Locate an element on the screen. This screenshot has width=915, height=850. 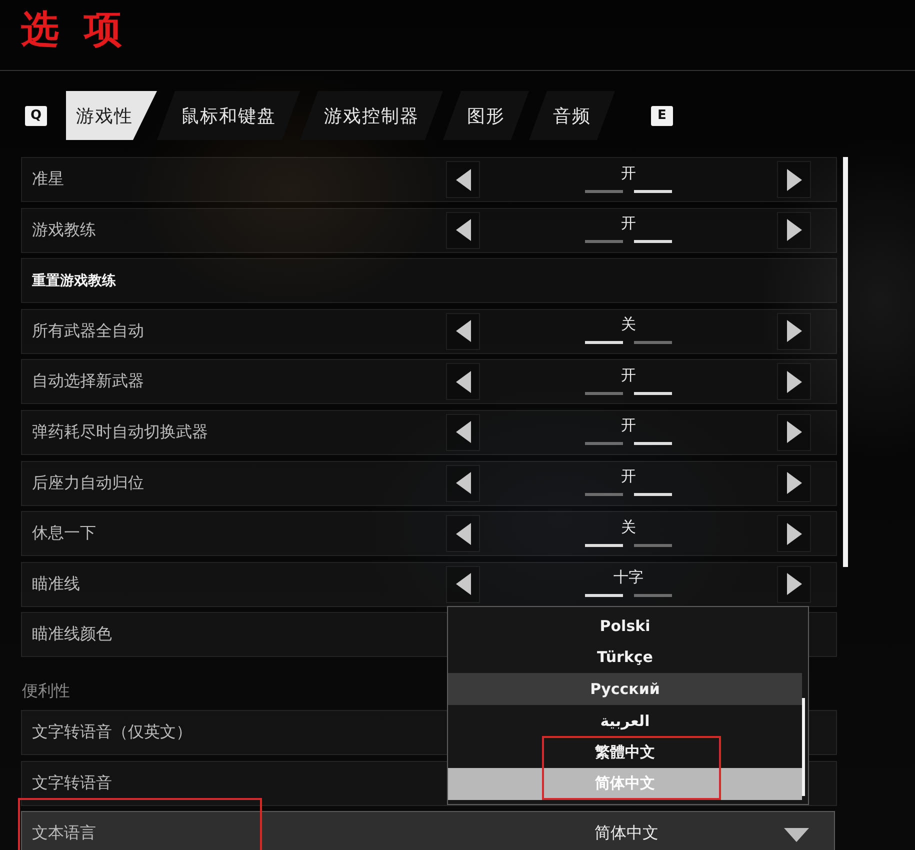
setting-label: 准星 is located at coordinates (48, 179).